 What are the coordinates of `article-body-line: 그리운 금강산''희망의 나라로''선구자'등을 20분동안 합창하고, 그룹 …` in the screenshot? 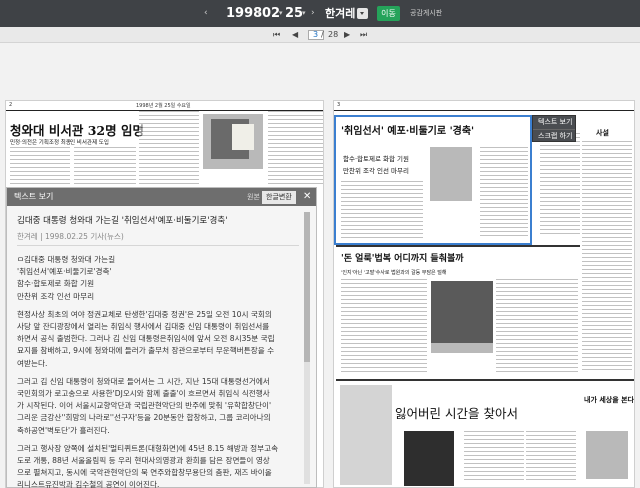 It's located at (144, 418).